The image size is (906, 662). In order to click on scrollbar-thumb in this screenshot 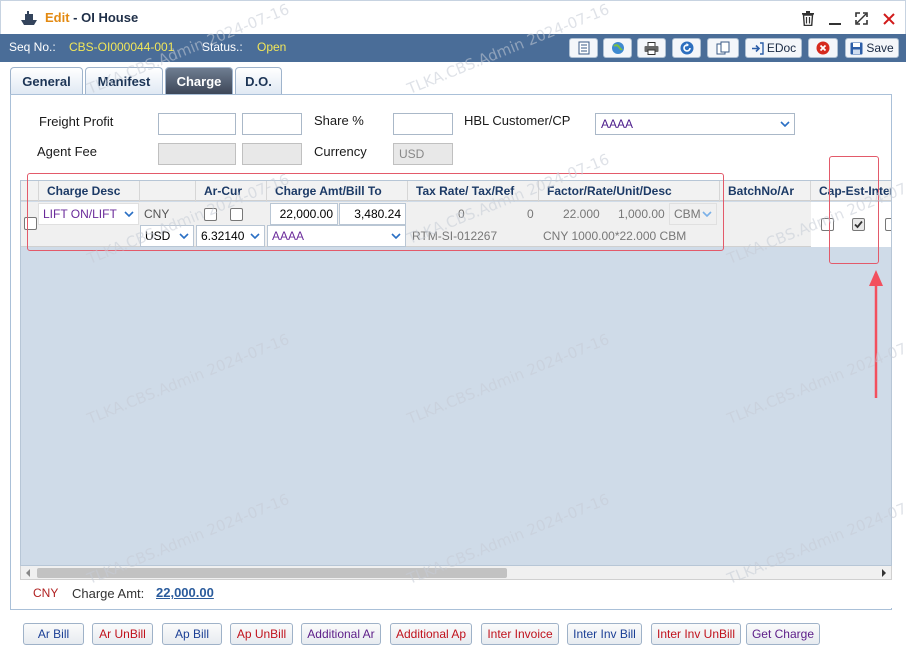, I will do `click(272, 573)`.